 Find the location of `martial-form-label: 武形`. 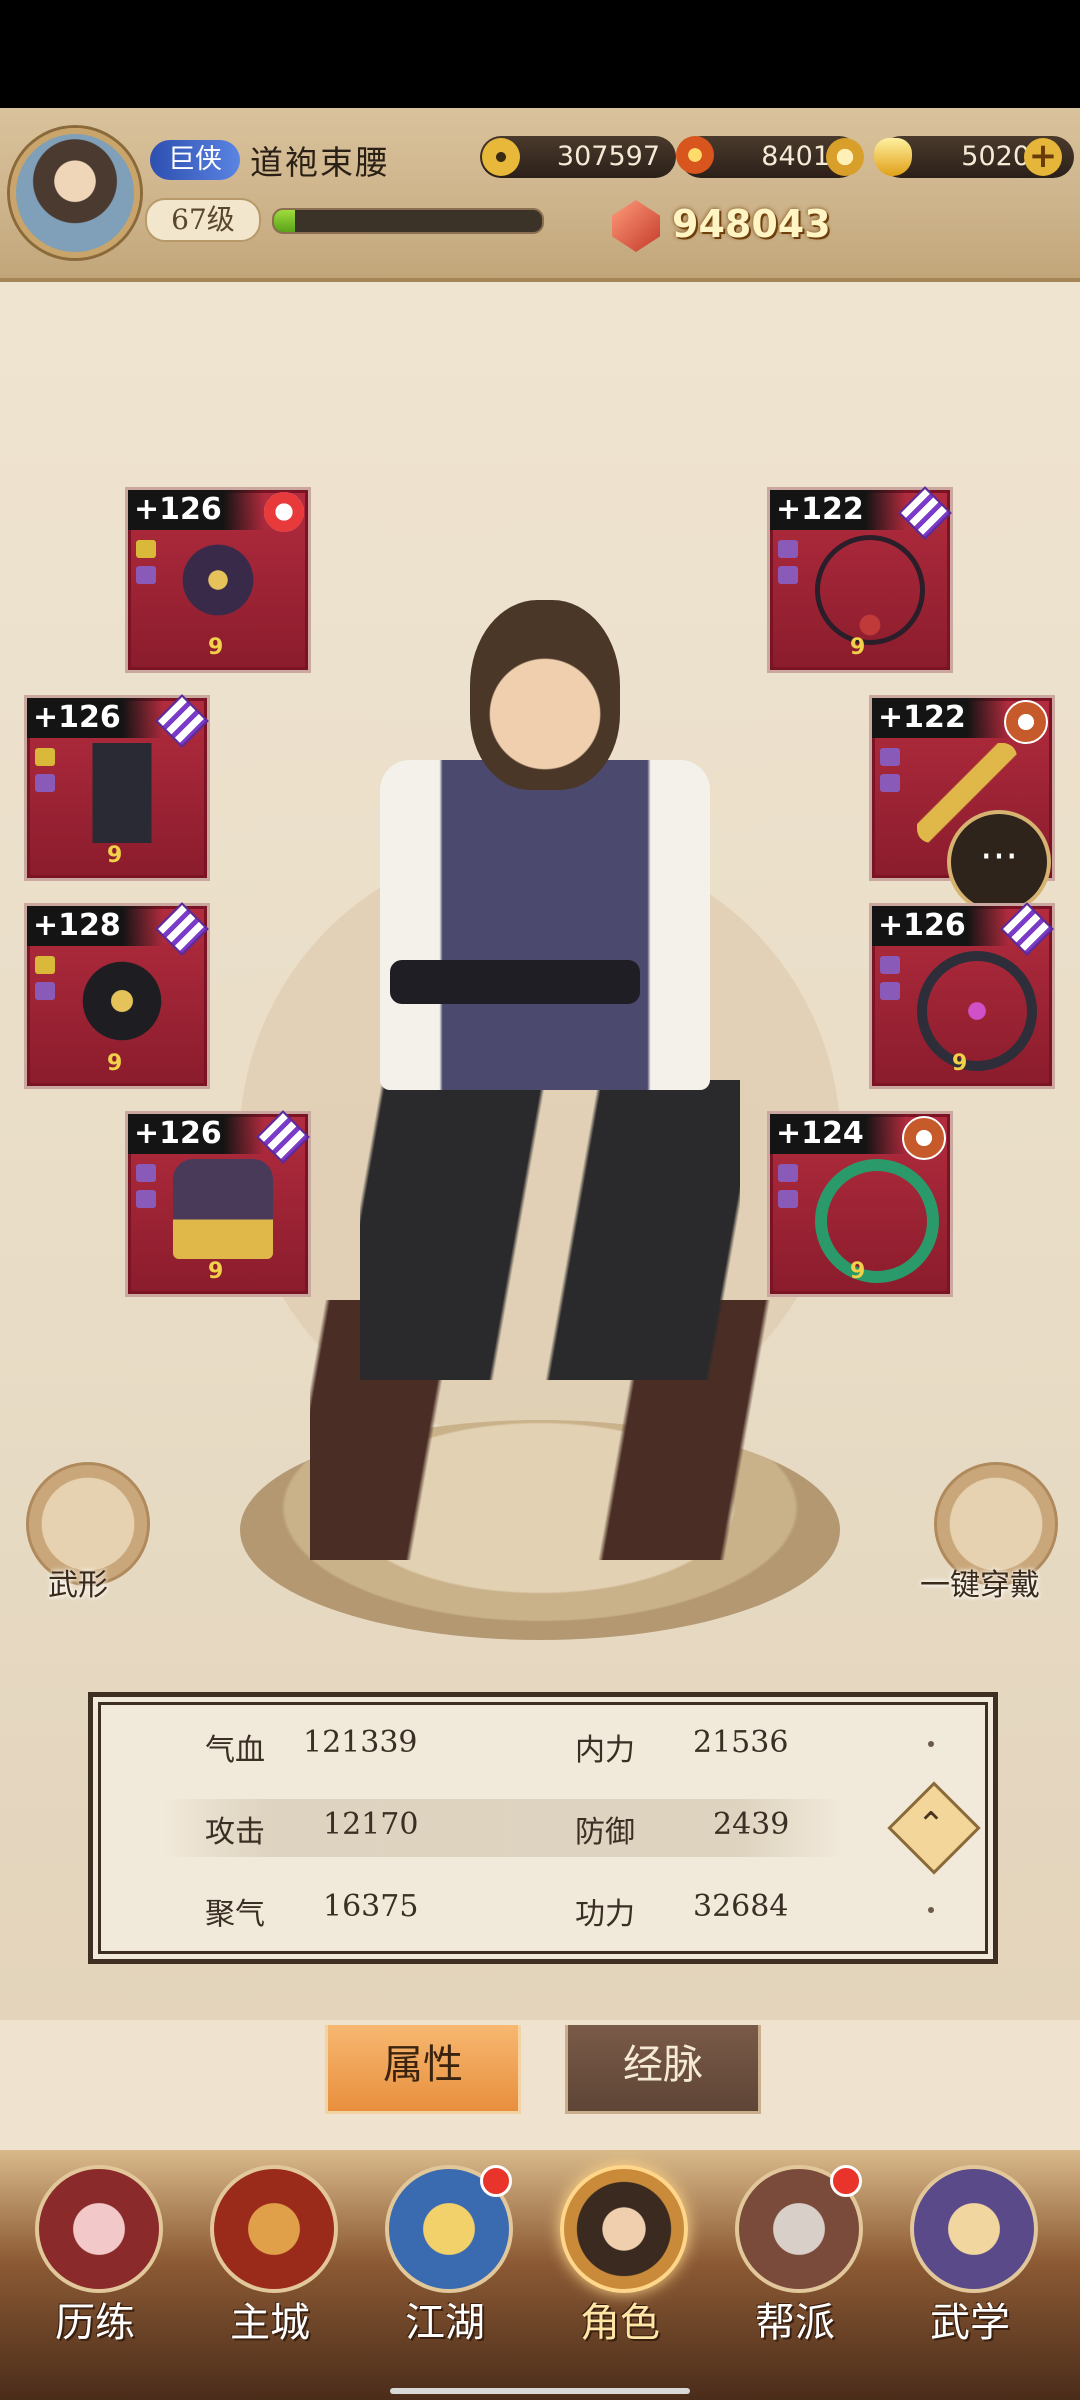

martial-form-label: 武形 is located at coordinates (78, 1585).